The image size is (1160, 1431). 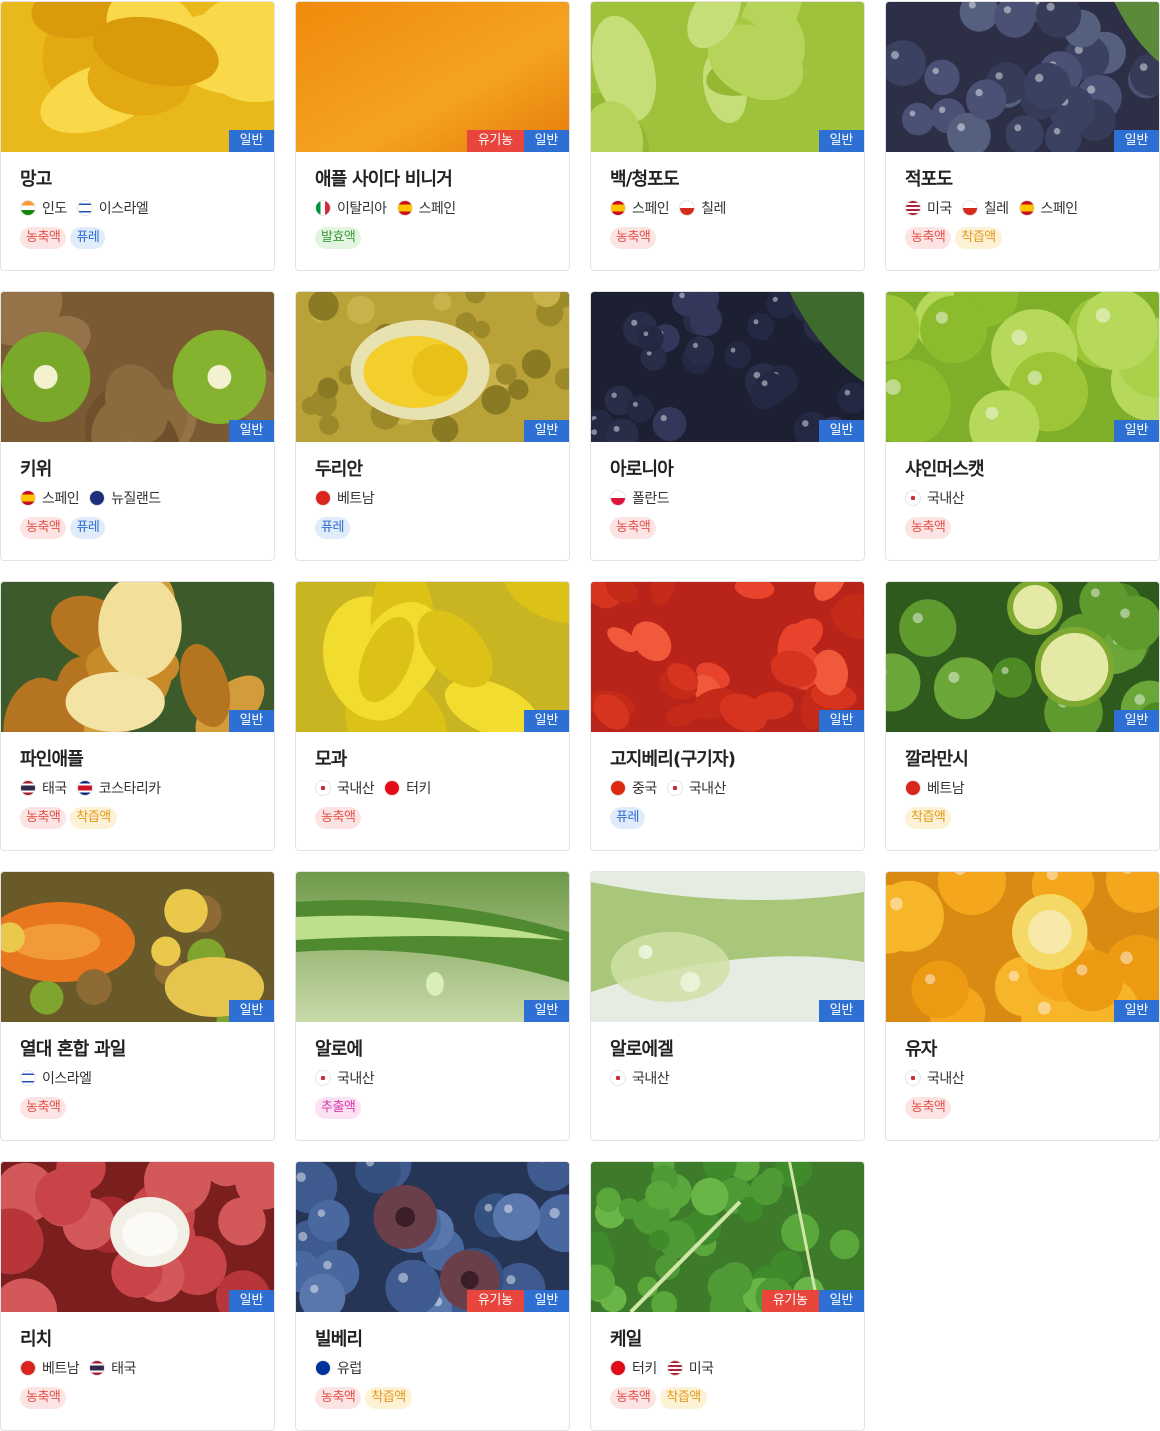 What do you see at coordinates (84, 788) in the screenshot?
I see `costa-rica-flag-icon` at bounding box center [84, 788].